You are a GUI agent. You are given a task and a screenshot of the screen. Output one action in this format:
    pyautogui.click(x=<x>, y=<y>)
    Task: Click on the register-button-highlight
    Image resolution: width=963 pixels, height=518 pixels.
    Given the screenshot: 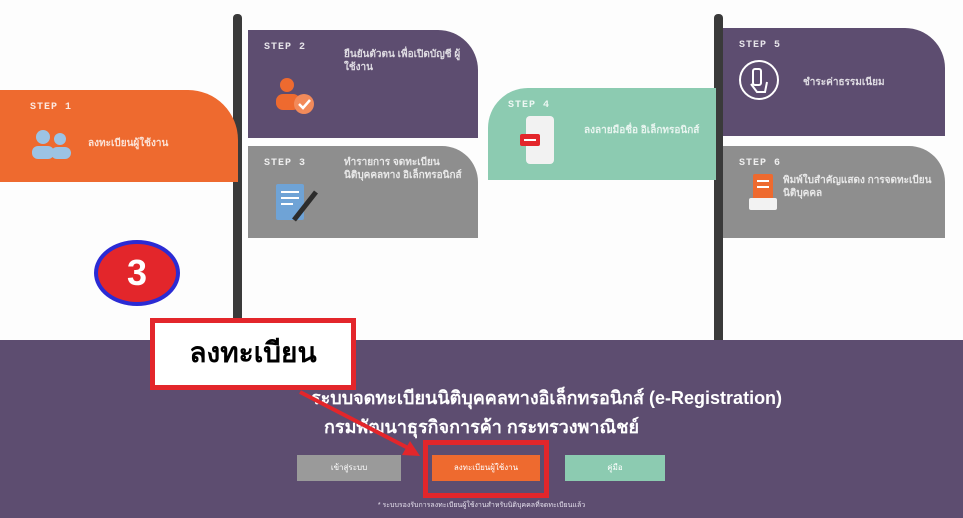 What is the action you would take?
    pyautogui.click(x=486, y=469)
    